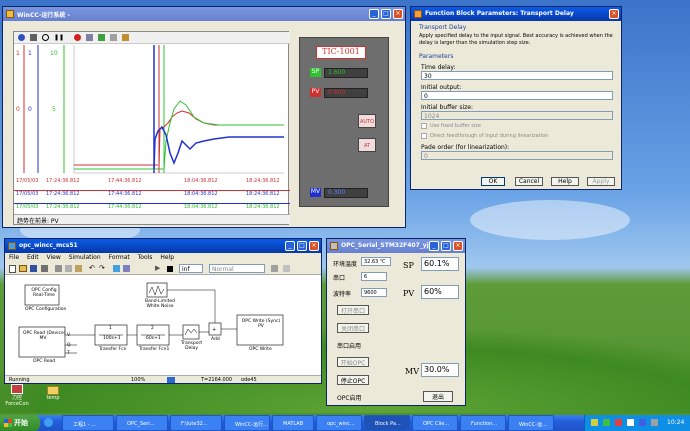 The image size is (690, 431). Describe the element at coordinates (261, 324) in the screenshot. I see `opc-write-block: OPC Write (Sync) PV` at that location.